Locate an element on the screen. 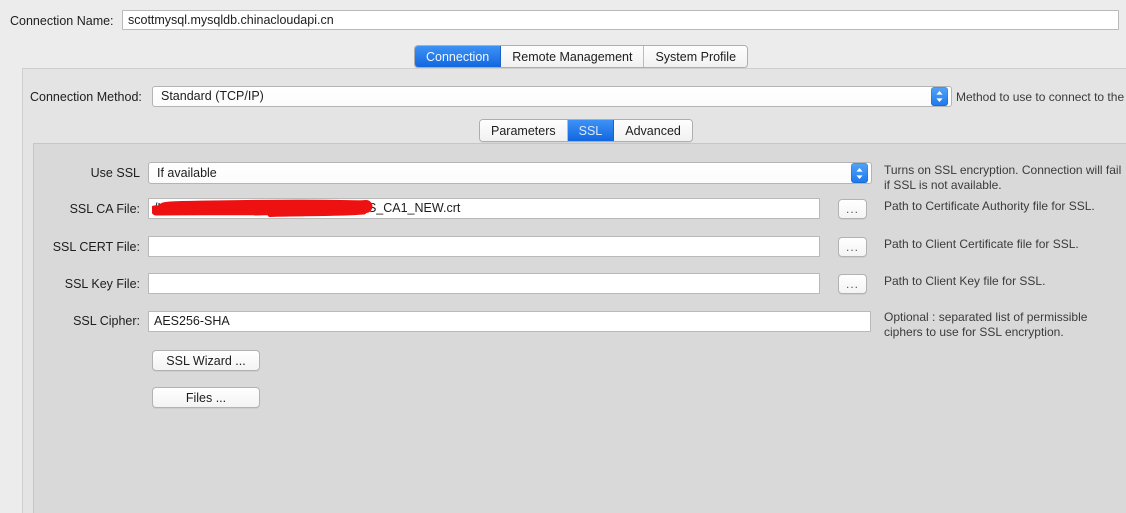  connection-method-select: Standard (TCP/IP) is located at coordinates (552, 96).